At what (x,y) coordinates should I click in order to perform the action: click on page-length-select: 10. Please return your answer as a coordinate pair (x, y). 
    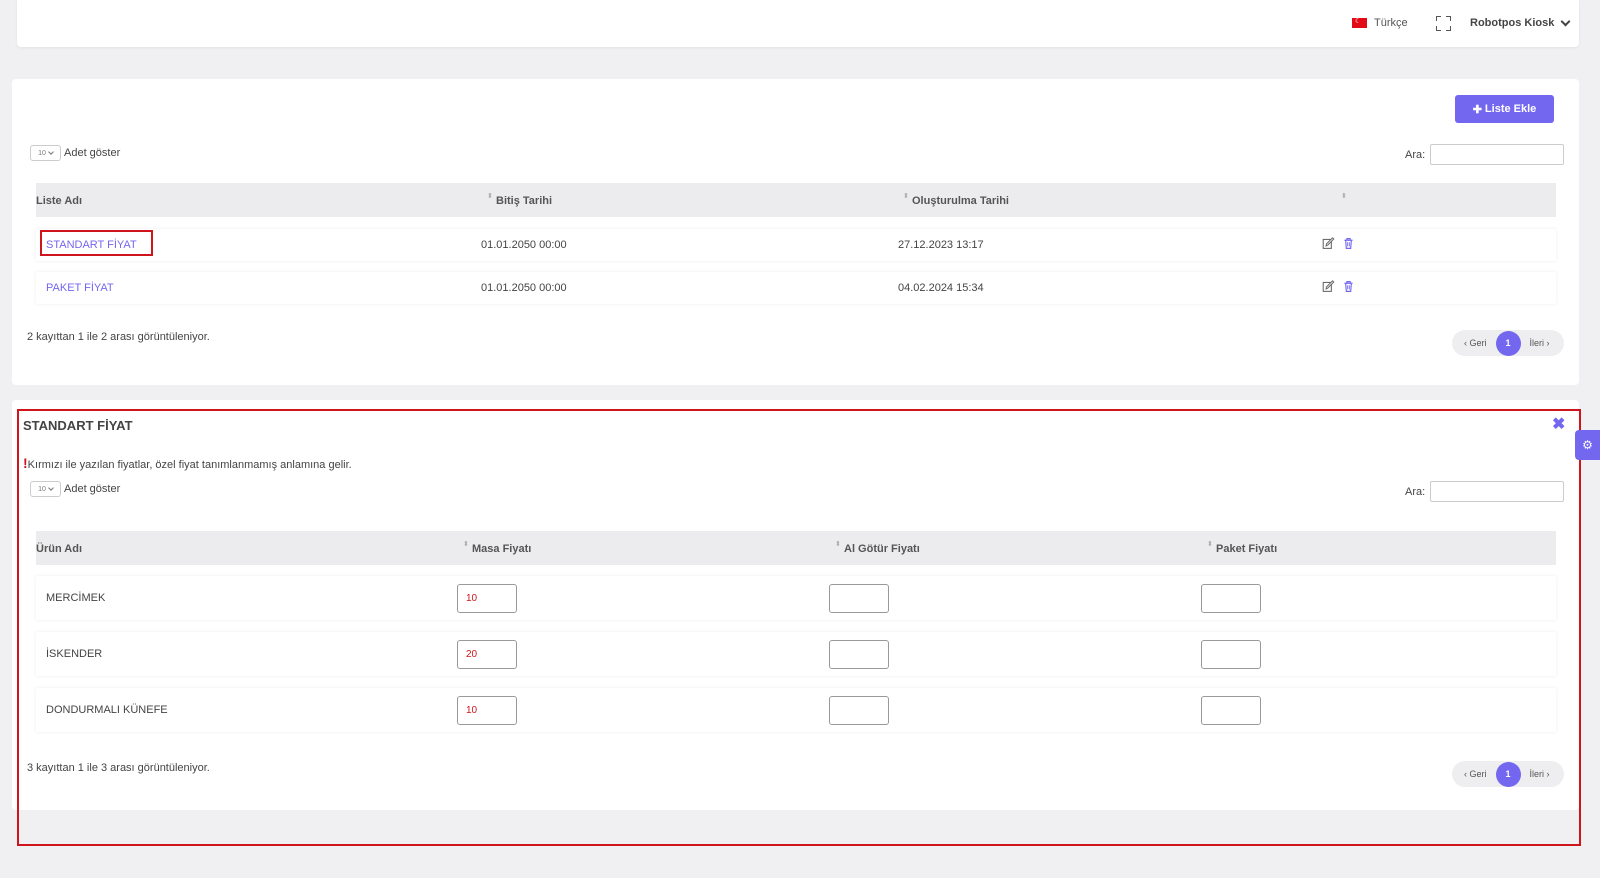
    Looking at the image, I should click on (45, 153).